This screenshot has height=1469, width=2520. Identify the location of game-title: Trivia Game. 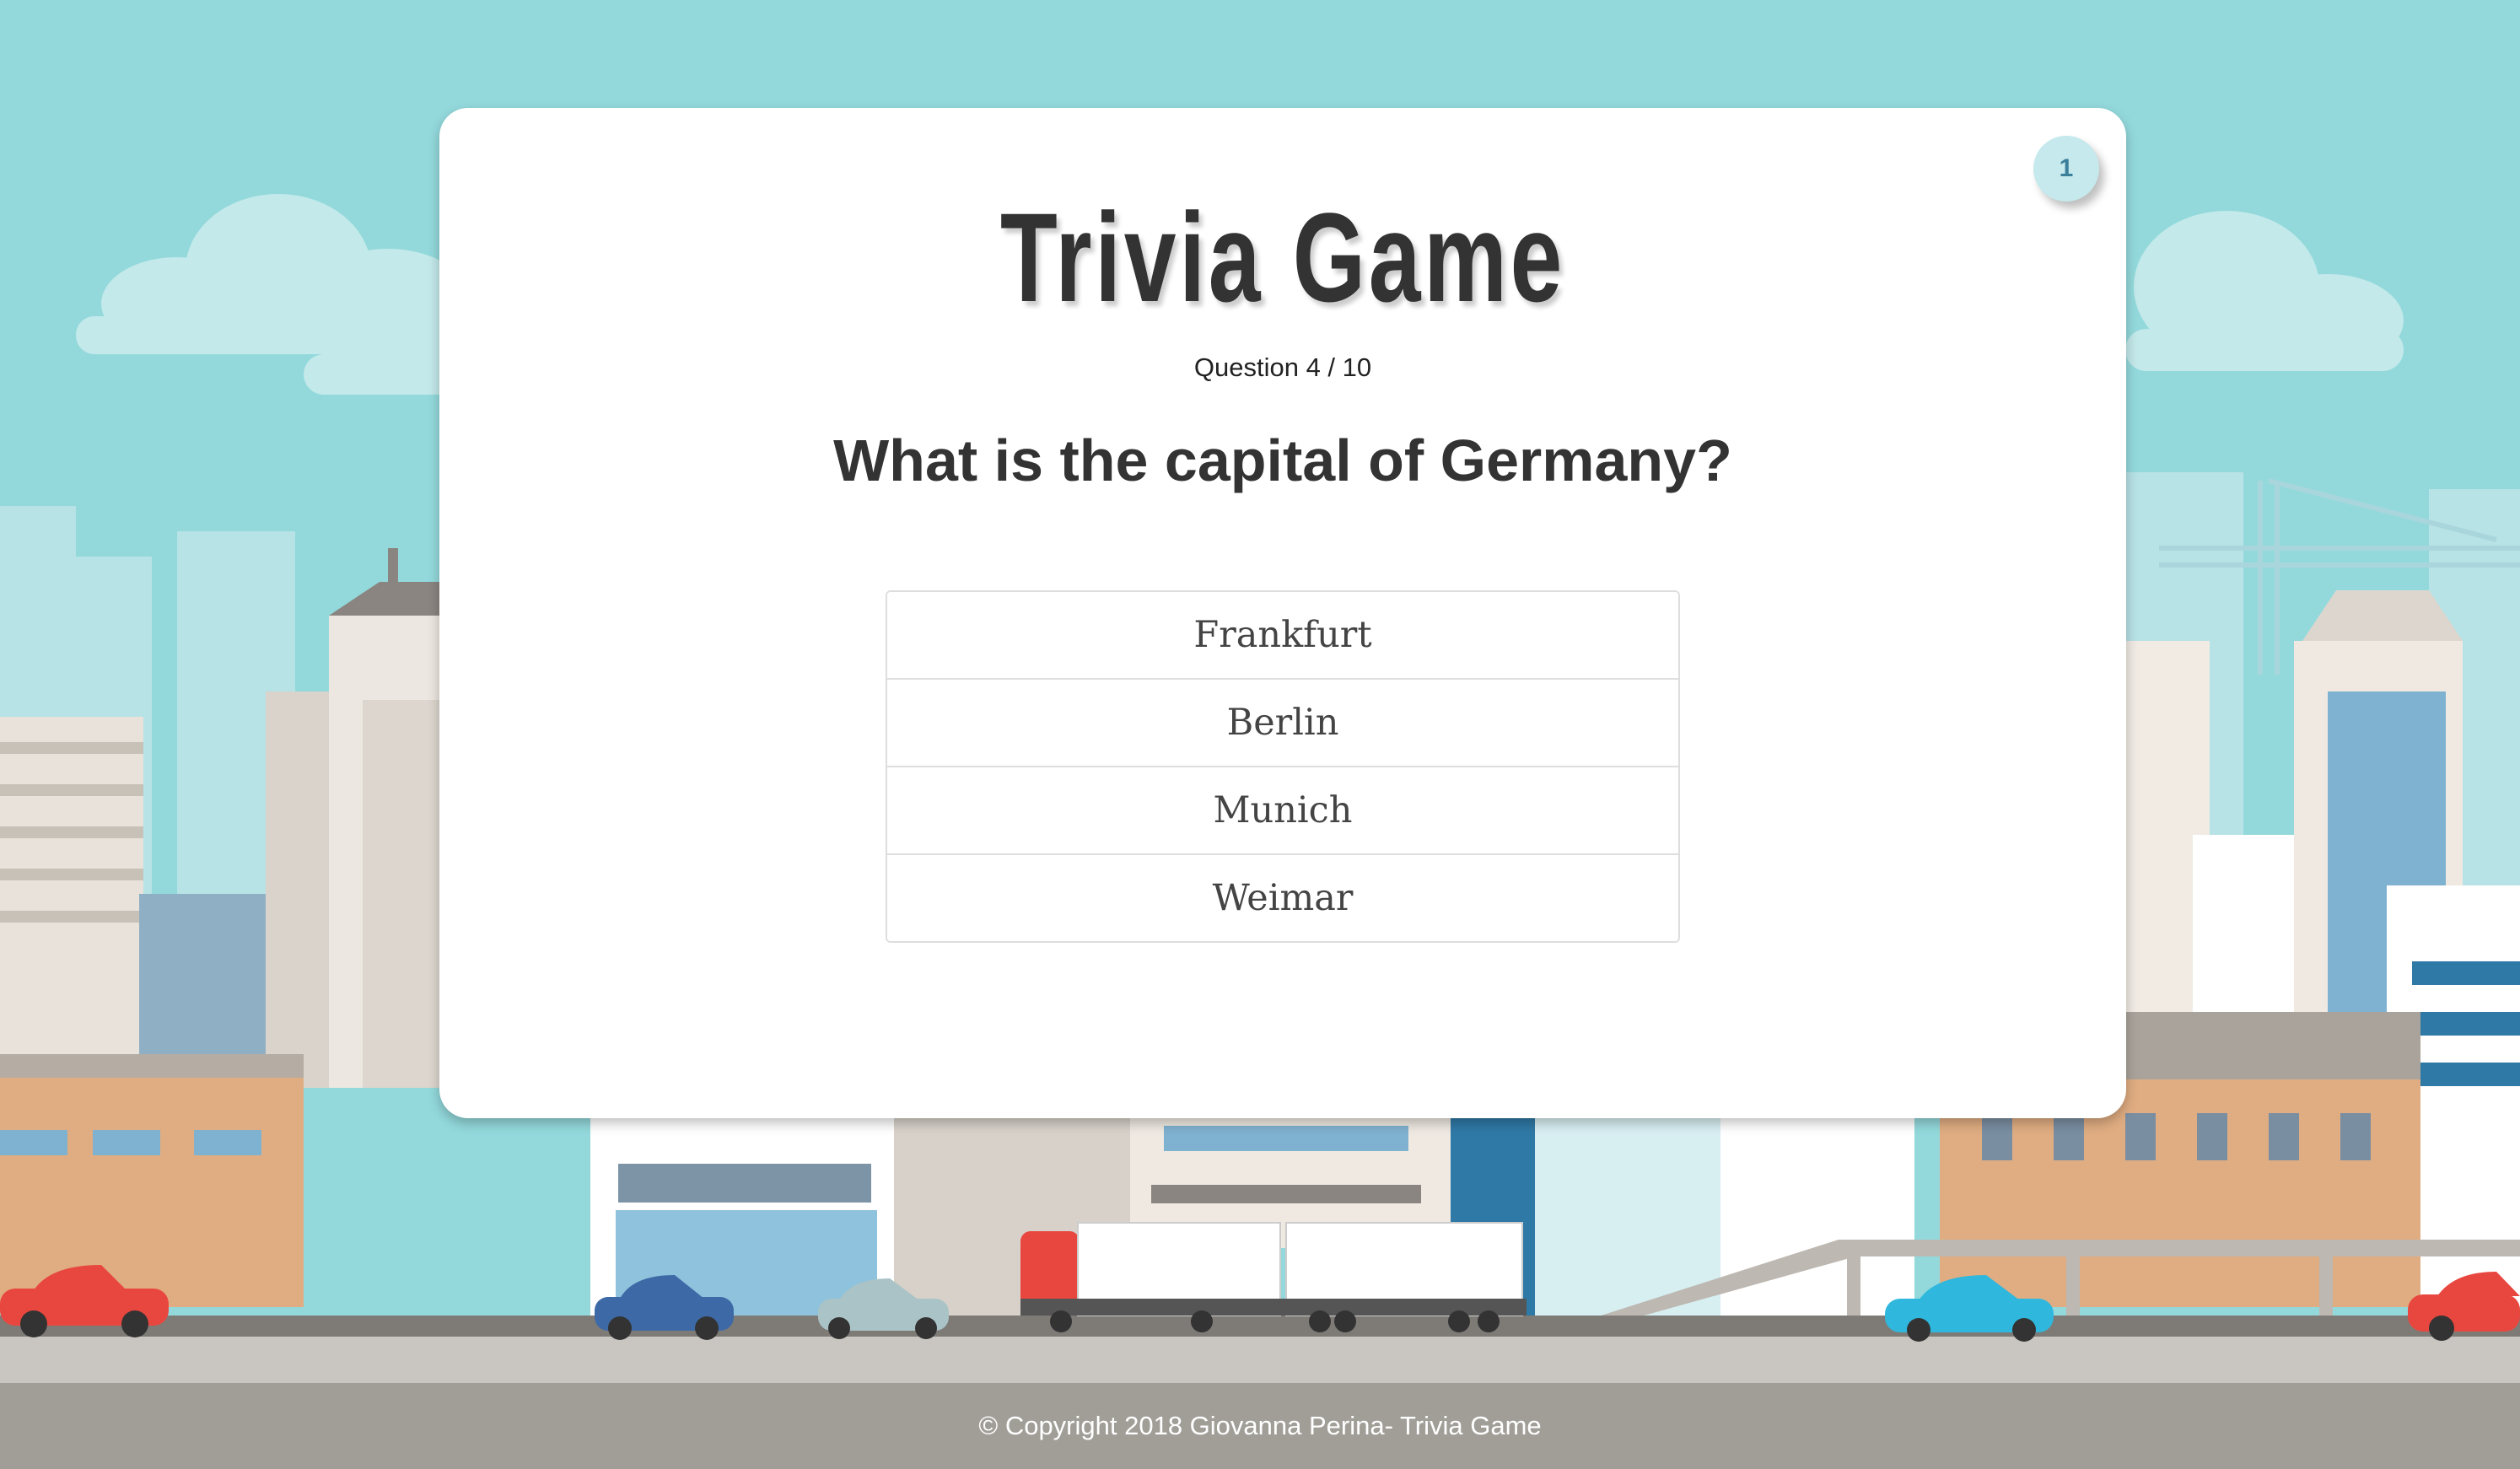
(1282, 257).